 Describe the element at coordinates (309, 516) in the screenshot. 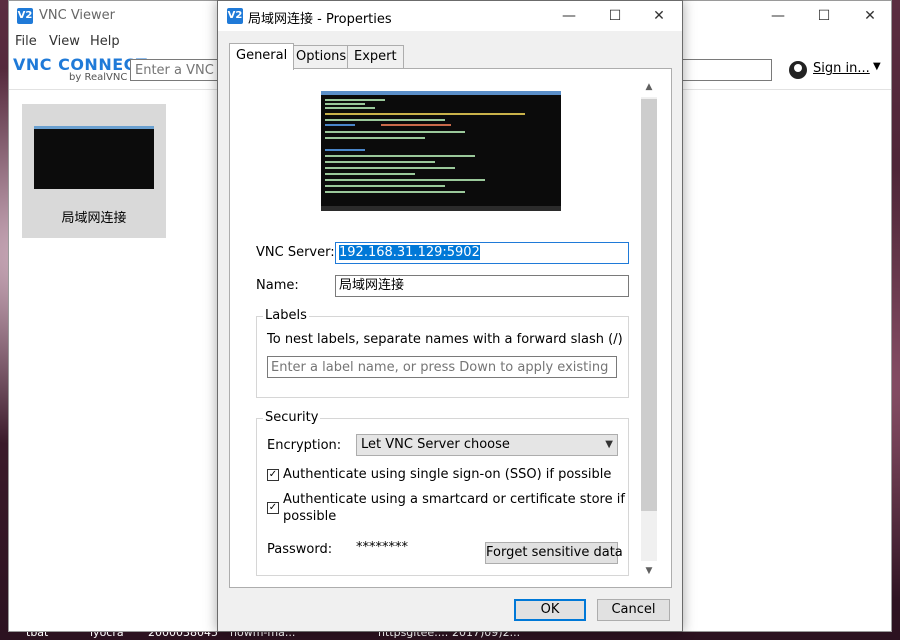

I see `smartcard-label-cont: possible` at that location.